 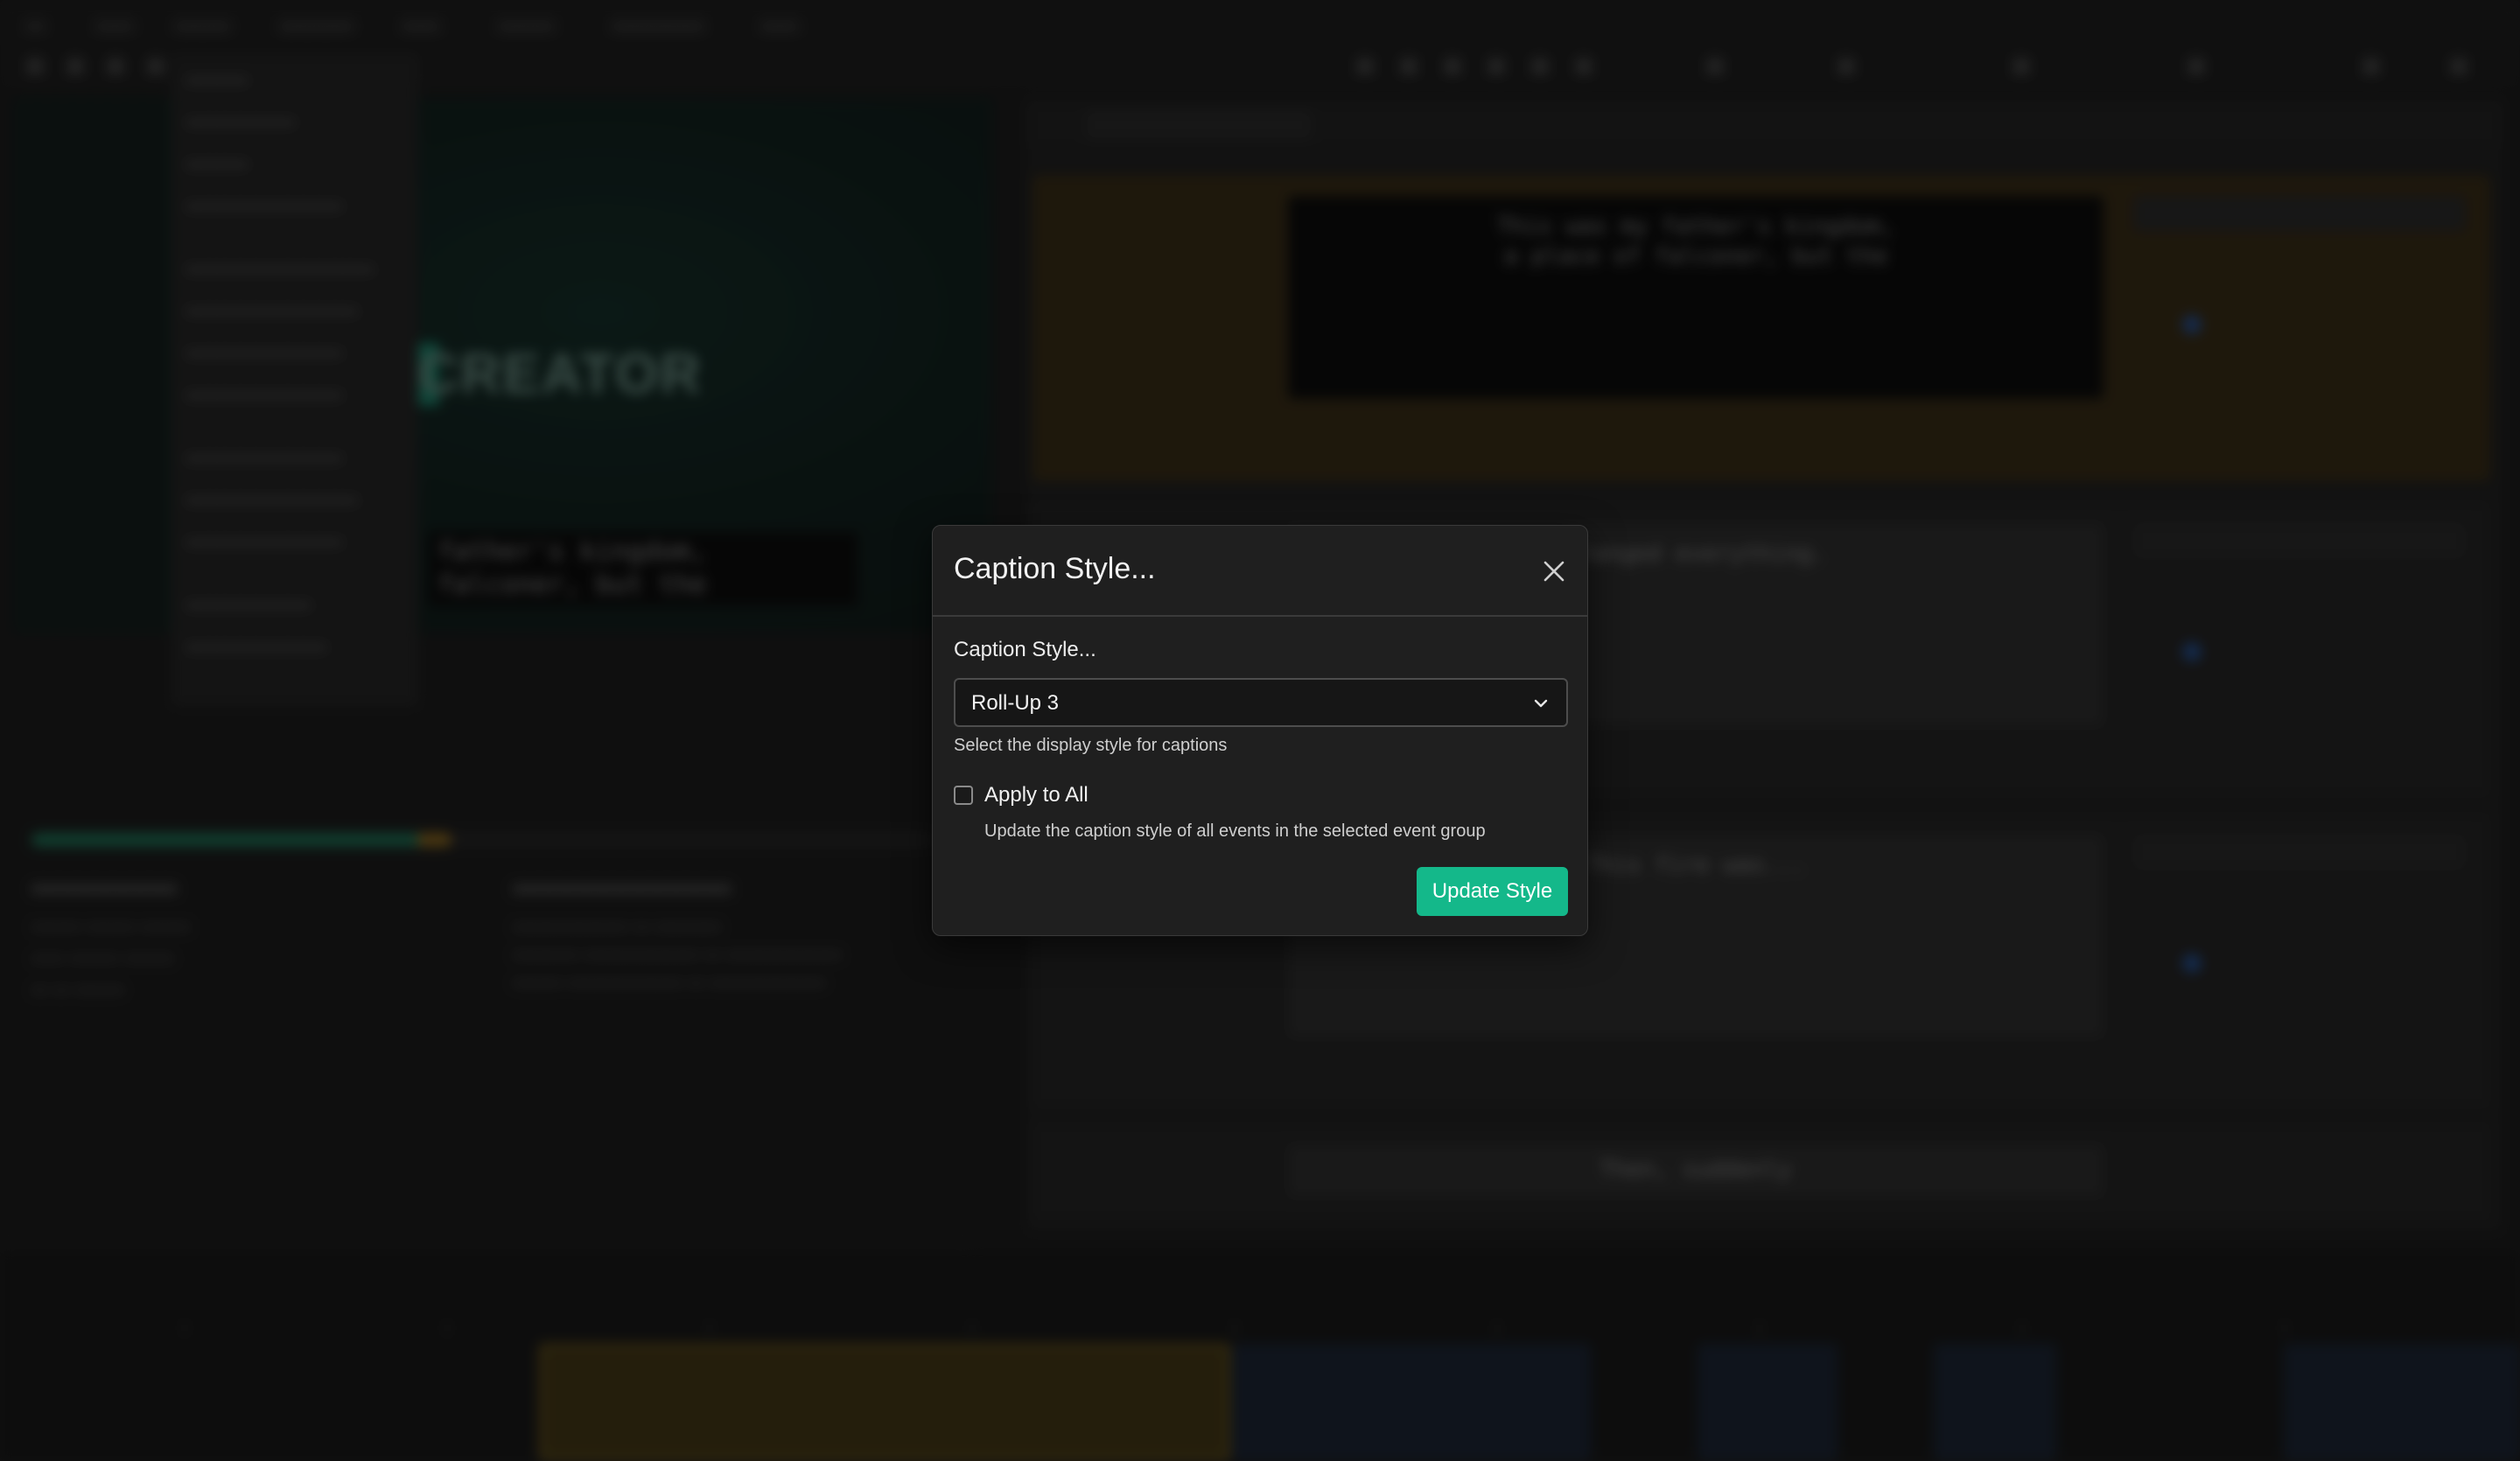 What do you see at coordinates (1261, 702) in the screenshot?
I see `caption-style-select: Roll-Up 3` at bounding box center [1261, 702].